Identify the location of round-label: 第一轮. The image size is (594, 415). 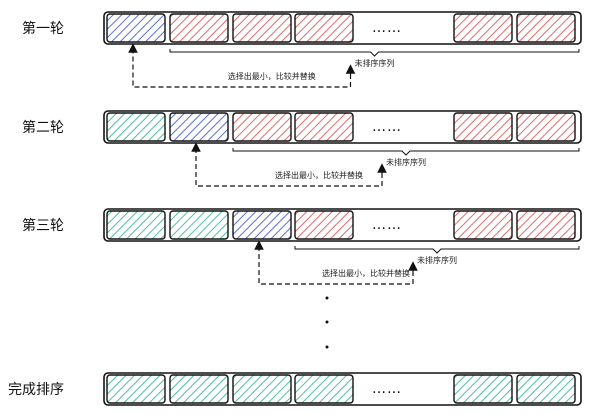
(43, 28).